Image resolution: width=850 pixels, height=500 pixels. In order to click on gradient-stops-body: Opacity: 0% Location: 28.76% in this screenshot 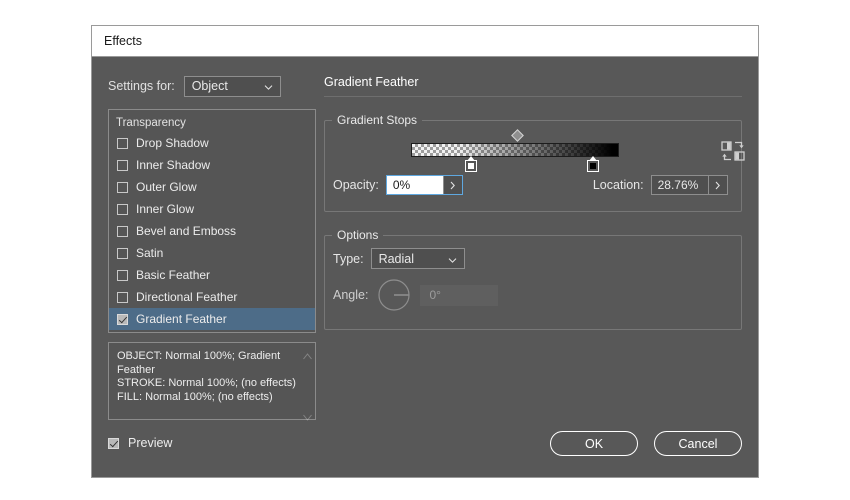, I will do `click(535, 169)`.